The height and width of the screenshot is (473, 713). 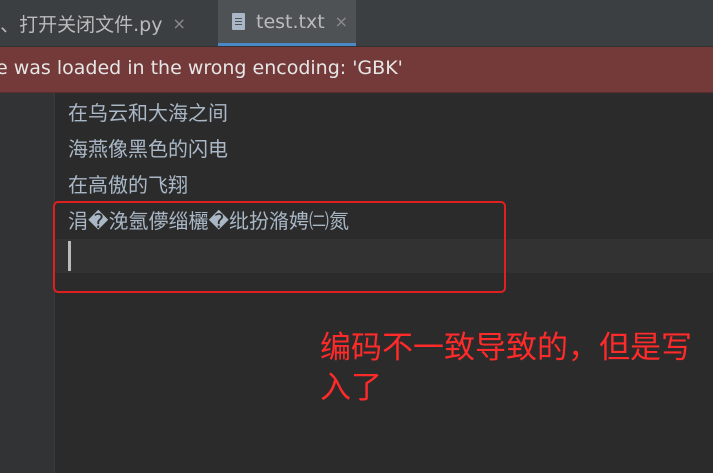 I want to click on editor-tab-bar: 1、打开关闭文件.py × test.txt ×, so click(x=356, y=23).